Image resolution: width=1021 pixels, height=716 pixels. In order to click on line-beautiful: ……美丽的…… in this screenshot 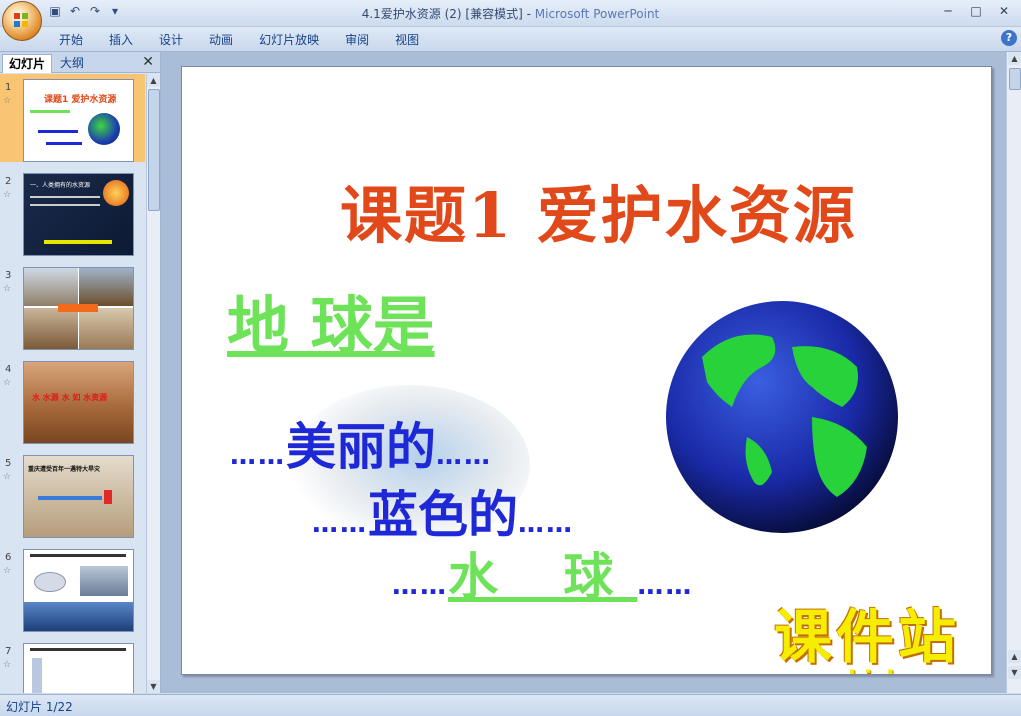, I will do `click(361, 443)`.